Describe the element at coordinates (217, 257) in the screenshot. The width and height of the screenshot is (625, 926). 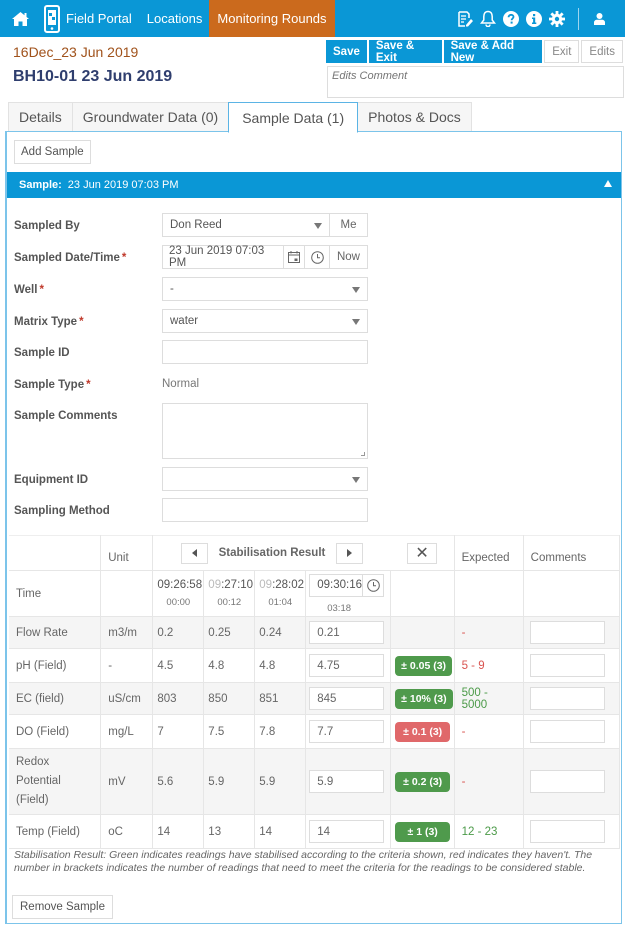
I see `sampled-datetime-value: 23 Jun 2019 07:03 PM` at that location.